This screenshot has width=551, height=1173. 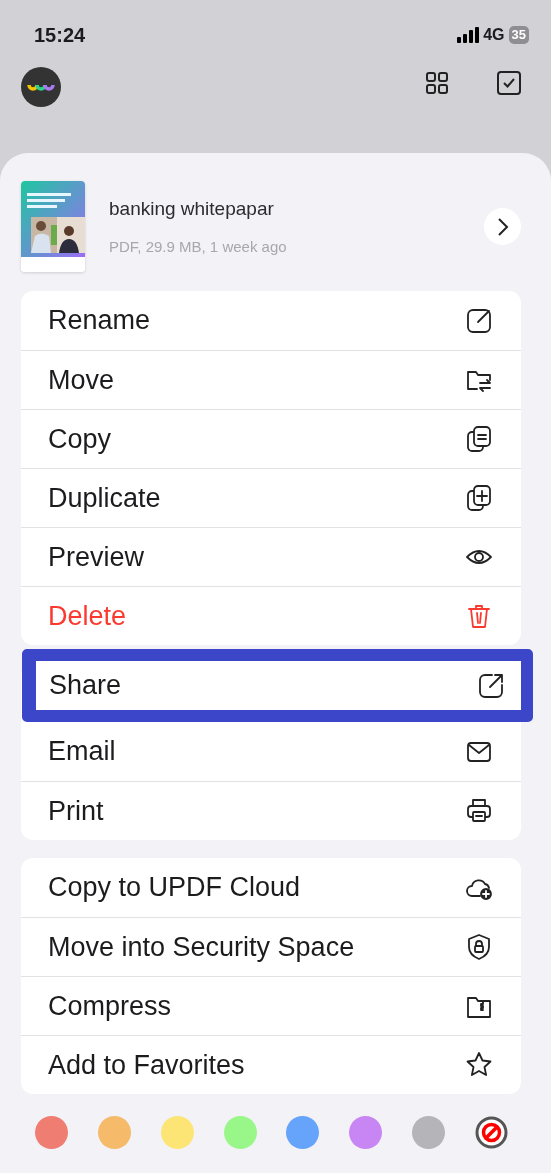 What do you see at coordinates (479, 947) in the screenshot?
I see `shield-icon` at bounding box center [479, 947].